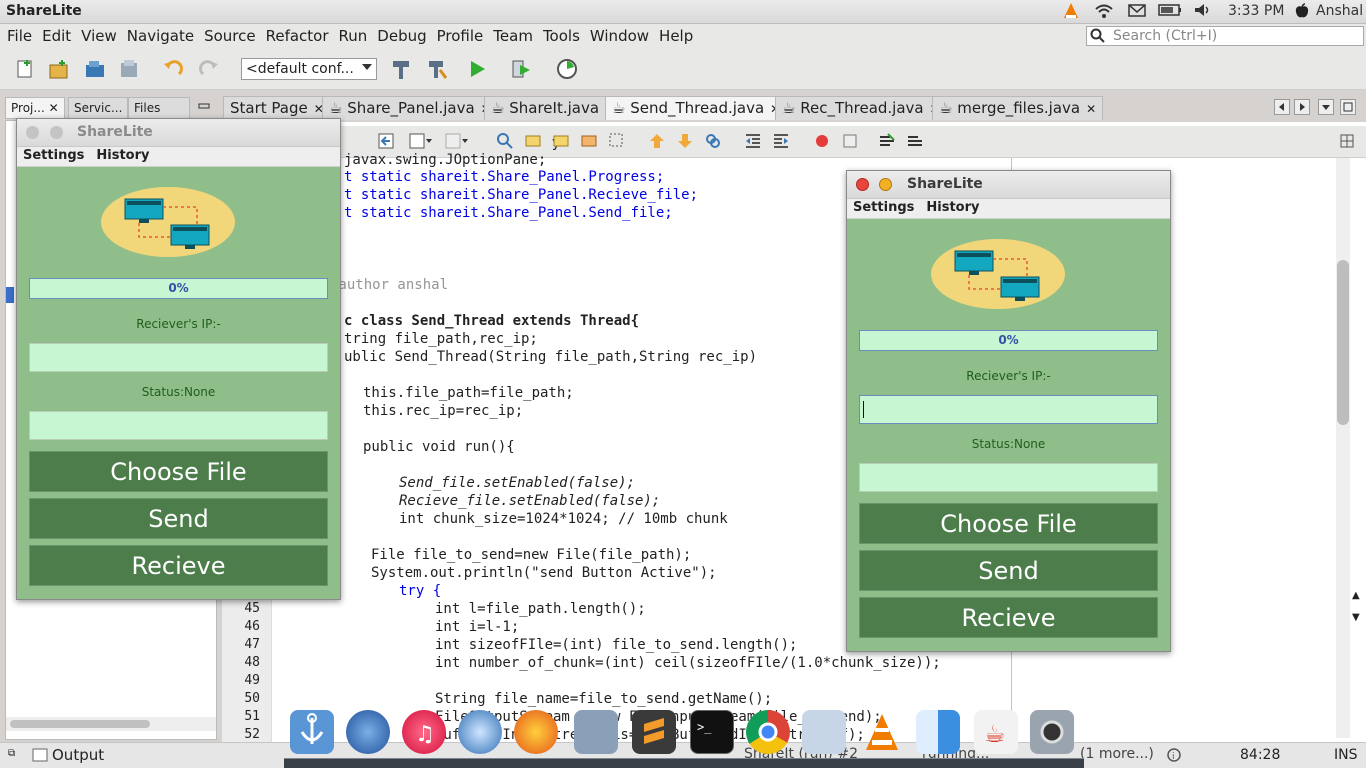  What do you see at coordinates (11, 753) in the screenshot?
I see `restore-icon: ⧉` at bounding box center [11, 753].